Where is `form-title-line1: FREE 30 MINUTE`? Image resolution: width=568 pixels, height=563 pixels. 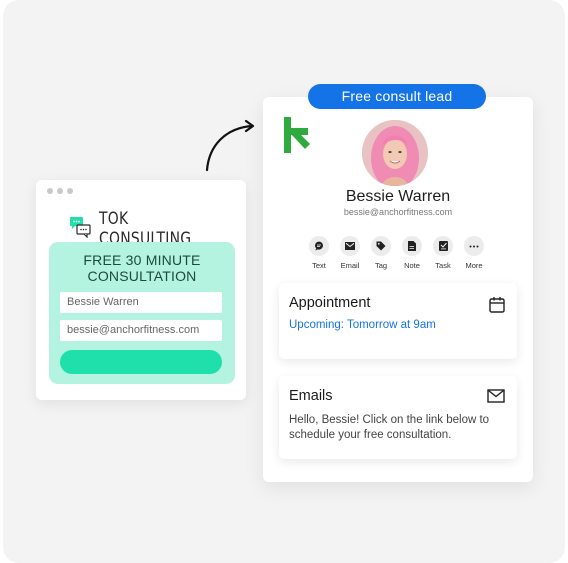 form-title-line1: FREE 30 MINUTE is located at coordinates (142, 260).